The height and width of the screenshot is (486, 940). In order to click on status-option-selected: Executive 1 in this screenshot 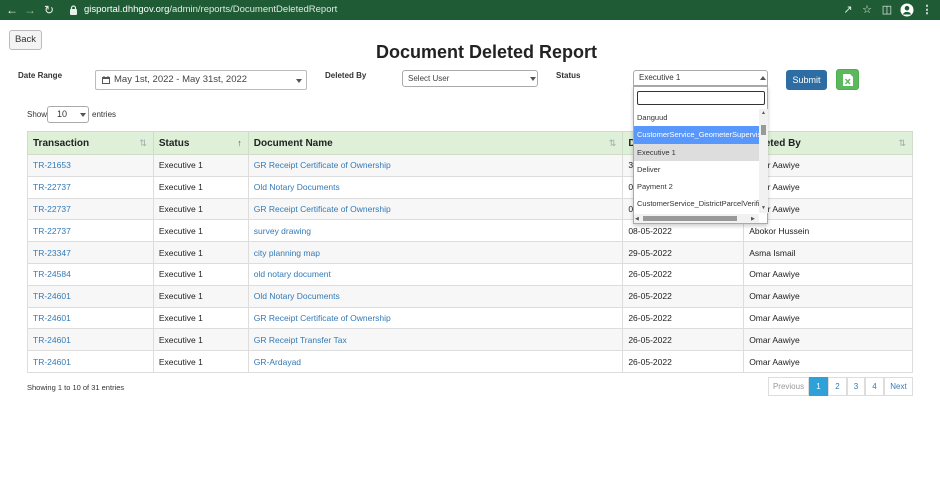, I will do `click(696, 152)`.